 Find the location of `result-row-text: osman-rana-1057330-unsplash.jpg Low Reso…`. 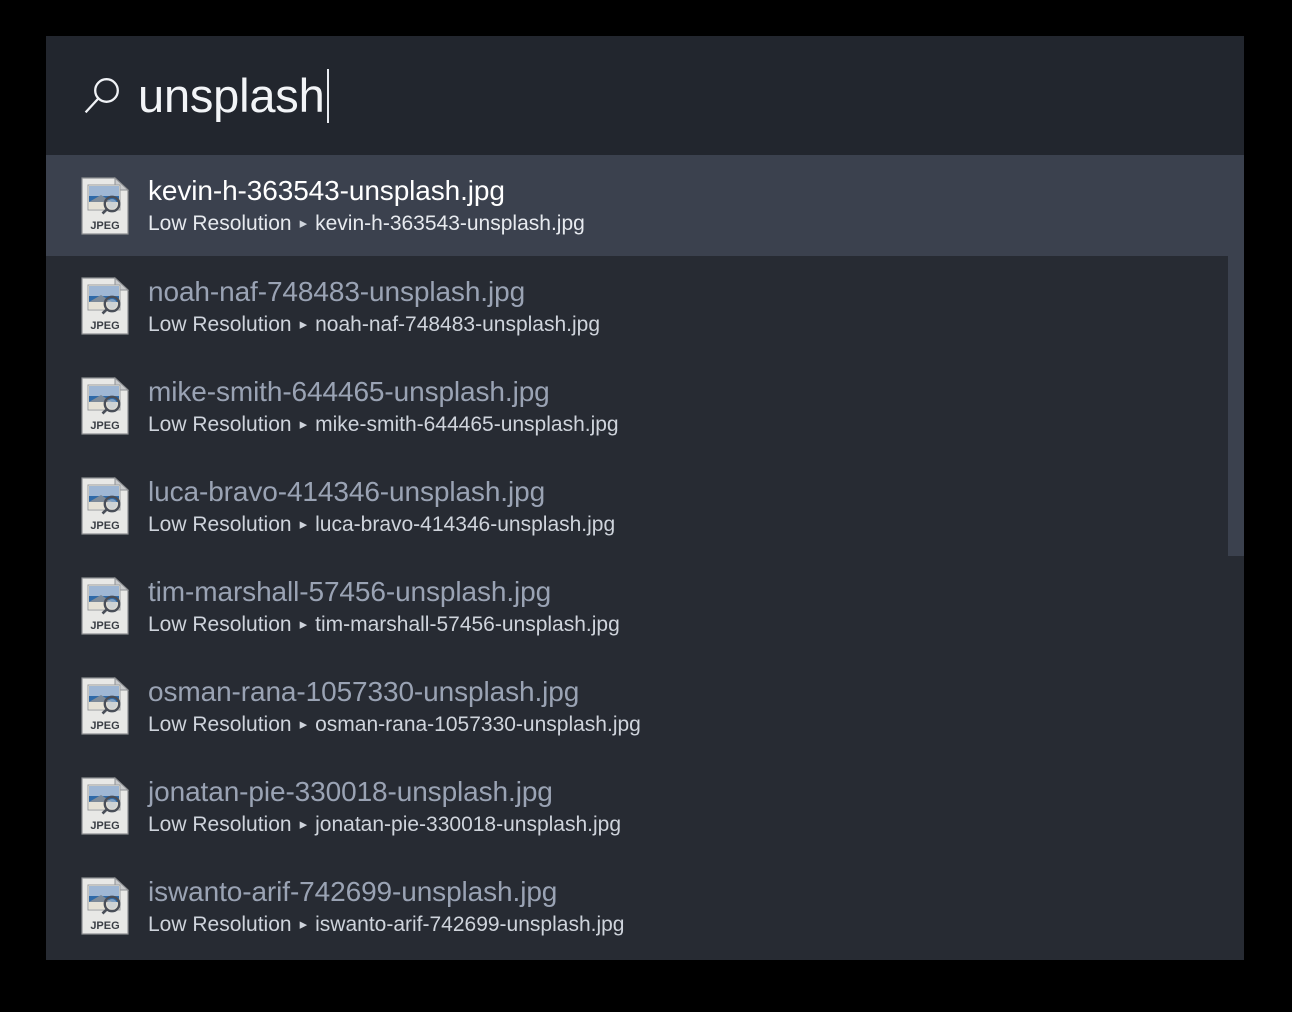

result-row-text: osman-rana-1057330-unsplash.jpg Low Reso… is located at coordinates (394, 706).